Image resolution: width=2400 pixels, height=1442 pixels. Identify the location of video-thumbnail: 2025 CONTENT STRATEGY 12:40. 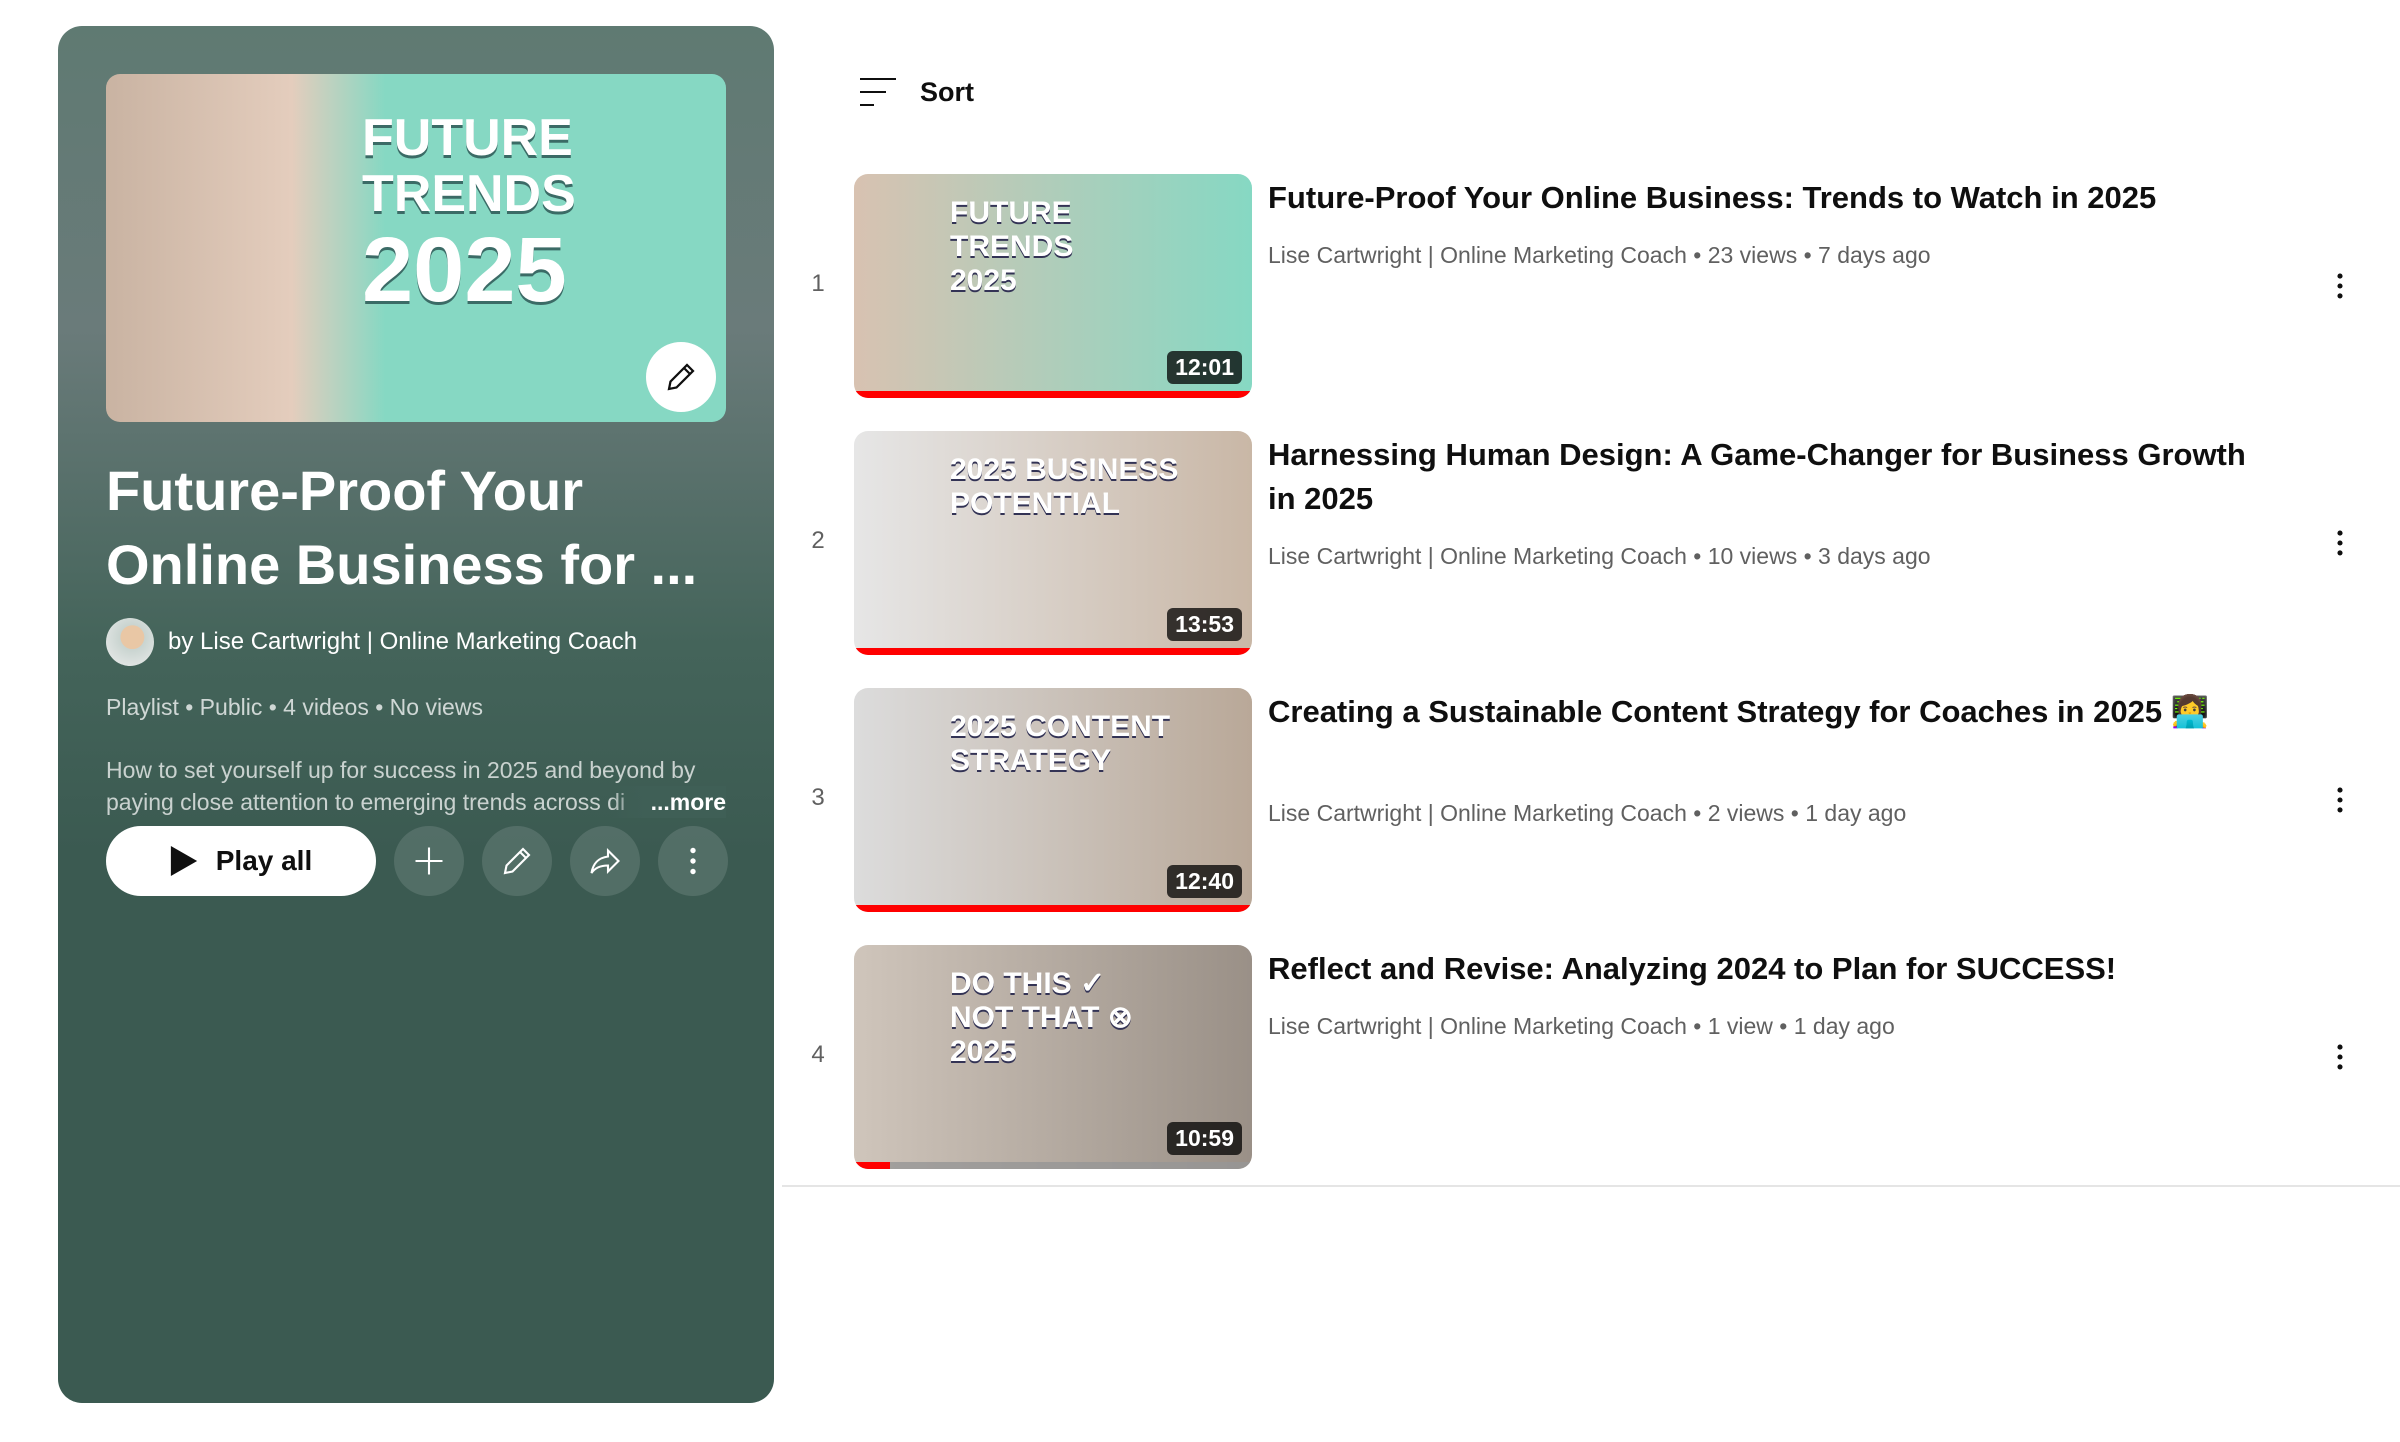
(1053, 800).